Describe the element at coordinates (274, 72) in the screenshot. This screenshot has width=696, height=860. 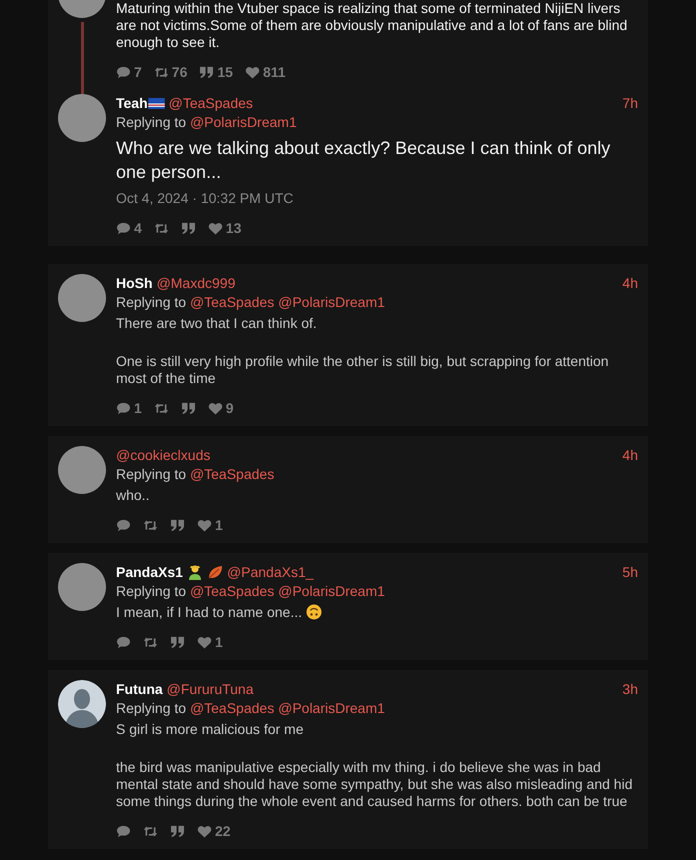
I see `stat-count: 811` at that location.